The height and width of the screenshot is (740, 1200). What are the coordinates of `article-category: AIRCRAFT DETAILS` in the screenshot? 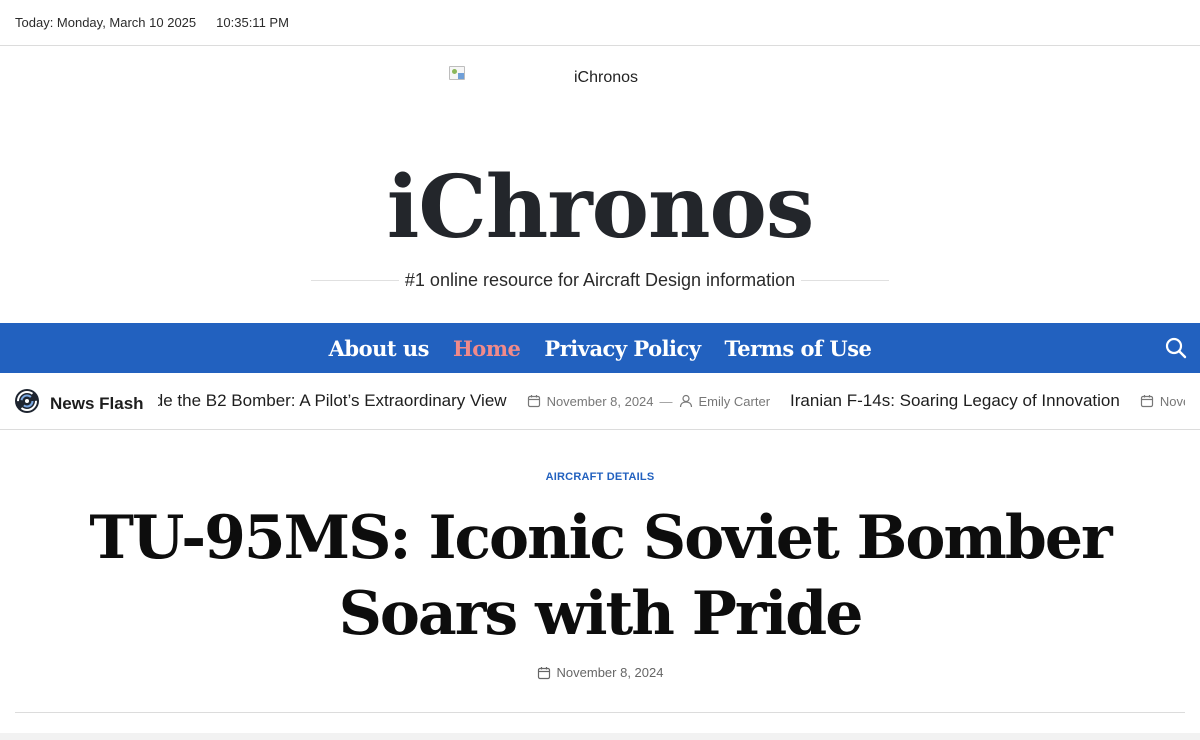 It's located at (600, 477).